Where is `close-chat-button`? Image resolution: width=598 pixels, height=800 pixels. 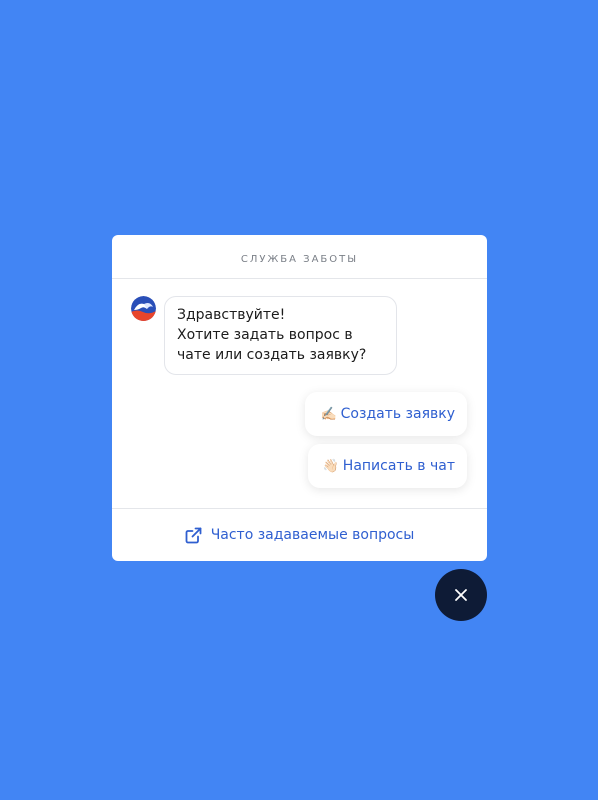
close-chat-button is located at coordinates (461, 595).